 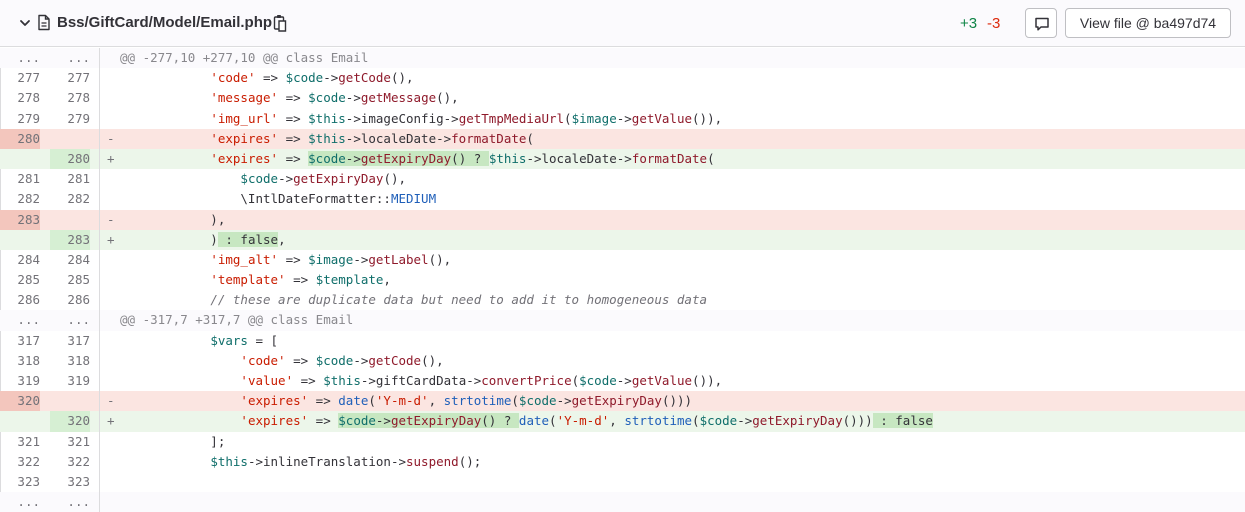 I want to click on new-line-number: 283, so click(x=70, y=239).